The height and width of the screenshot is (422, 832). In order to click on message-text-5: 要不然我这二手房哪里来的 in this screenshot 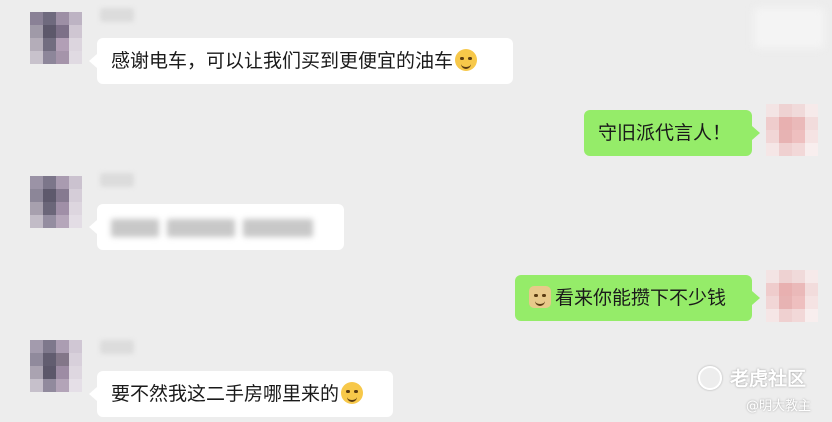, I will do `click(225, 394)`.